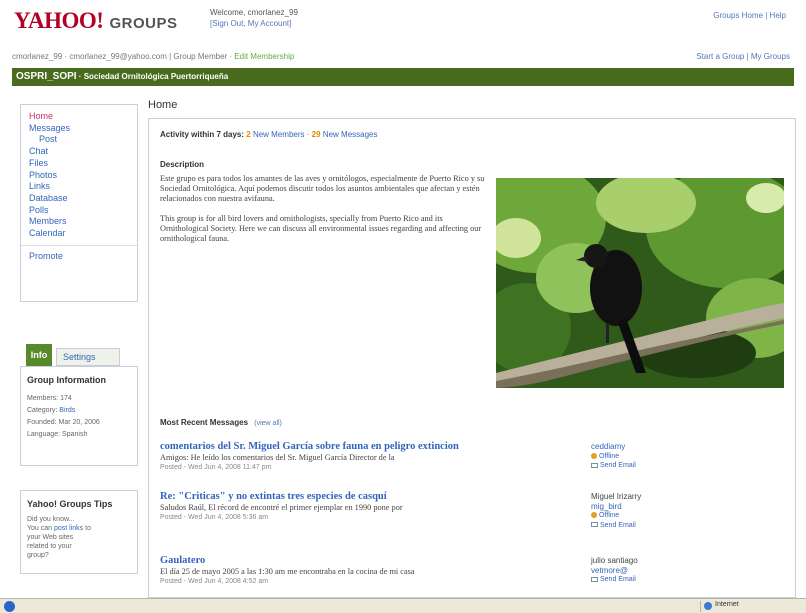  Describe the element at coordinates (316, 134) in the screenshot. I see `new-messages-count: 29` at that location.